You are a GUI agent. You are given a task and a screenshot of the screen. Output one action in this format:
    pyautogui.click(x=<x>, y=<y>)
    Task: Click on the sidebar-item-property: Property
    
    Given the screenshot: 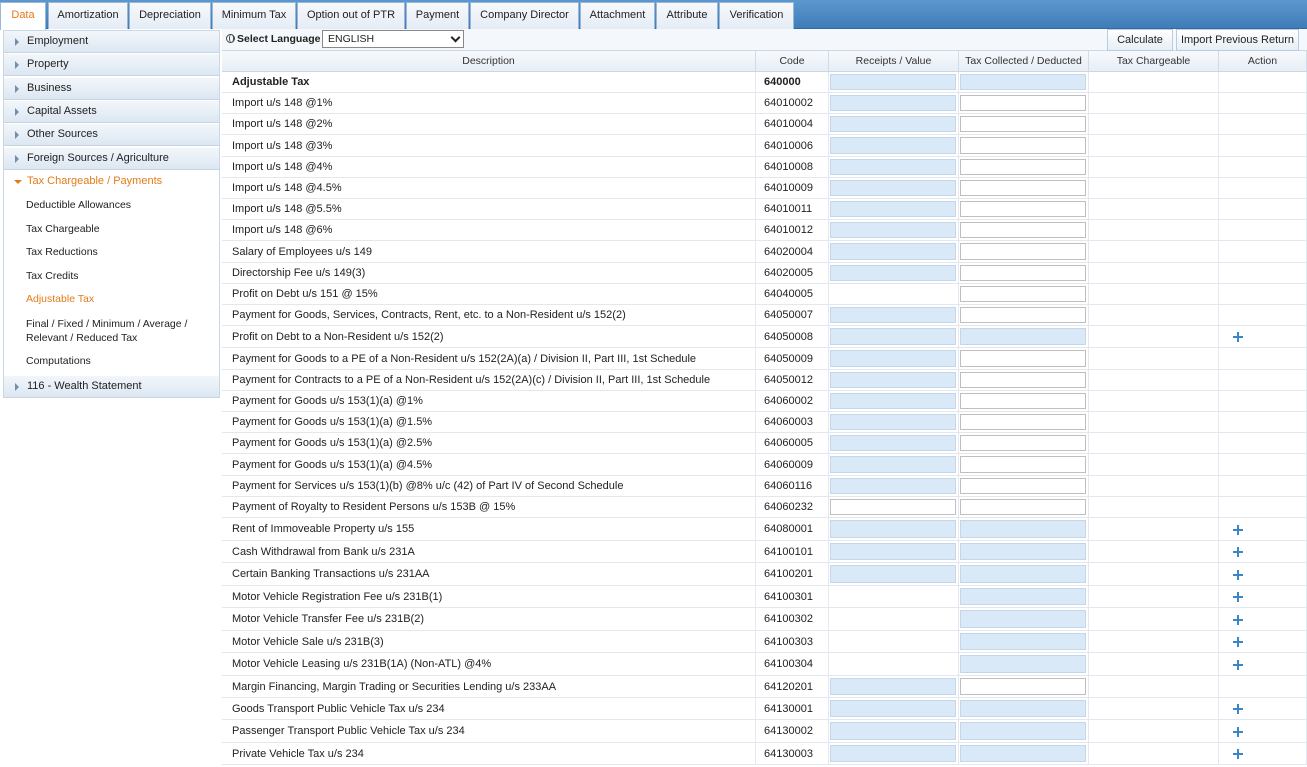 What is the action you would take?
    pyautogui.click(x=111, y=65)
    